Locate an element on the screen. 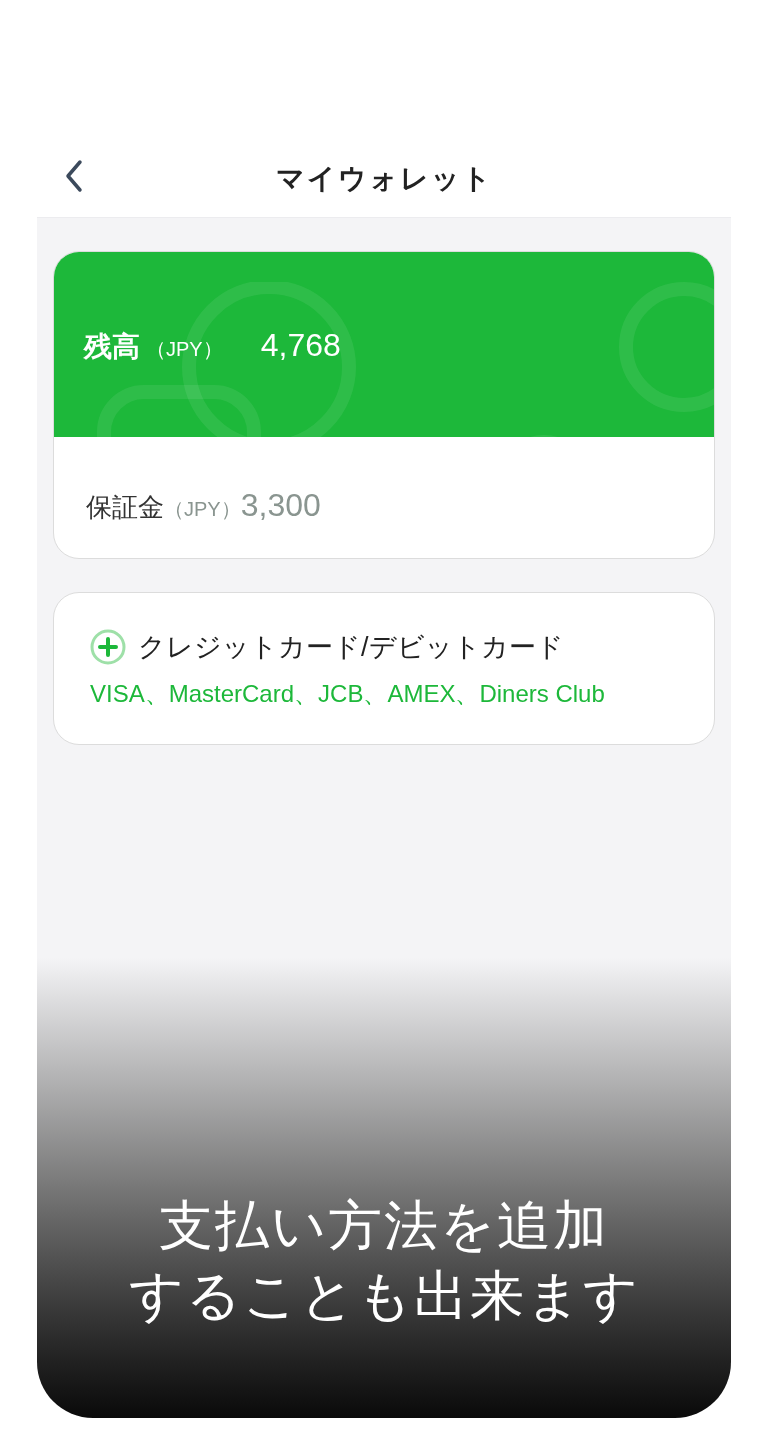 The width and height of the screenshot is (768, 1451). add-icon is located at coordinates (108, 647).